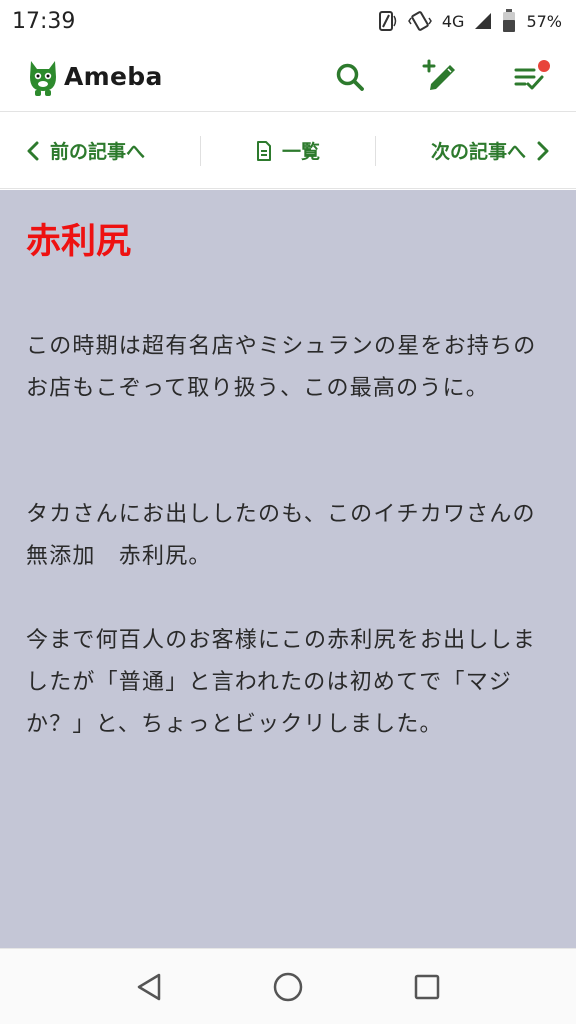 The width and height of the screenshot is (576, 1024). I want to click on write-post-button, so click(440, 77).